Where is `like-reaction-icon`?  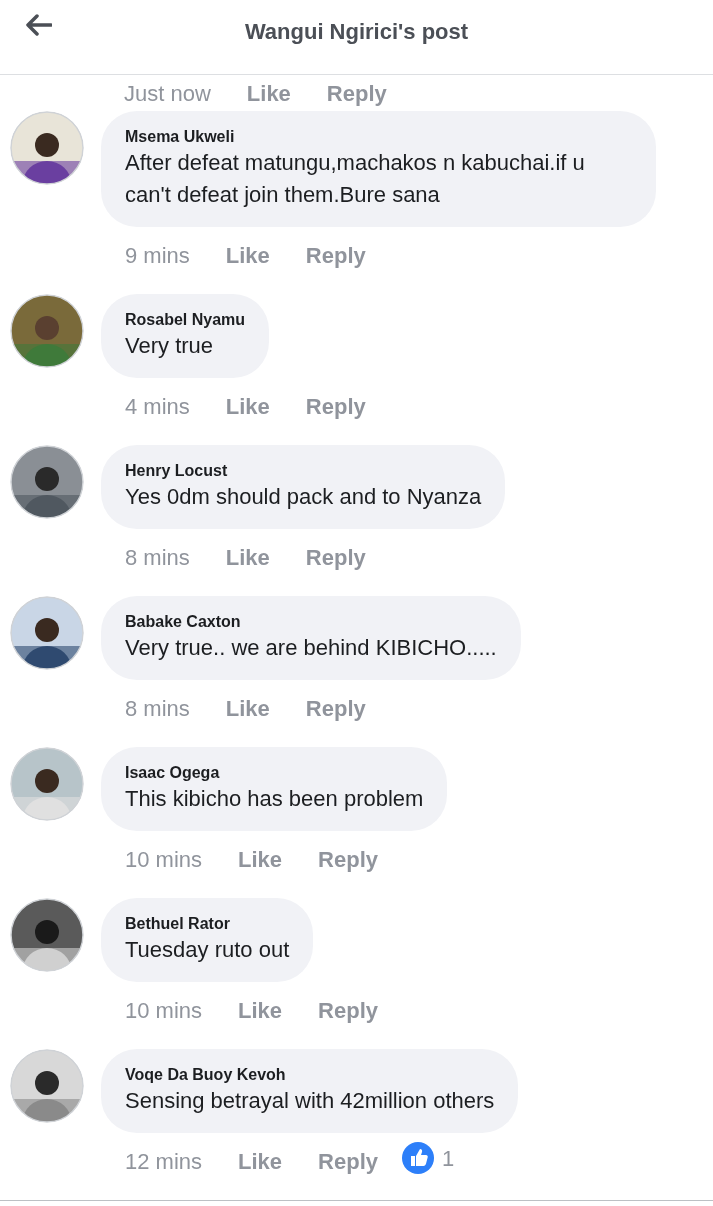
like-reaction-icon is located at coordinates (418, 1158).